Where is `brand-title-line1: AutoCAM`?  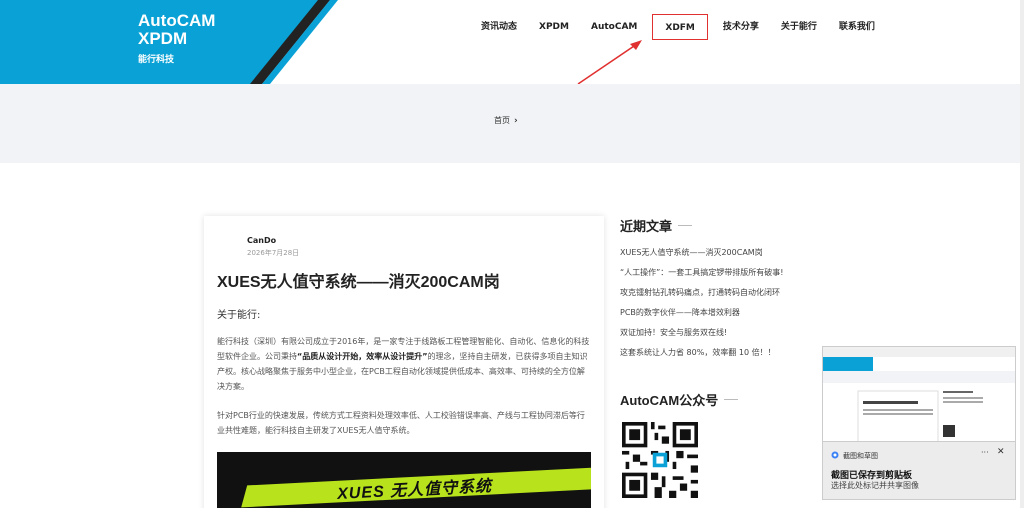
brand-title-line1: AutoCAM is located at coordinates (177, 20).